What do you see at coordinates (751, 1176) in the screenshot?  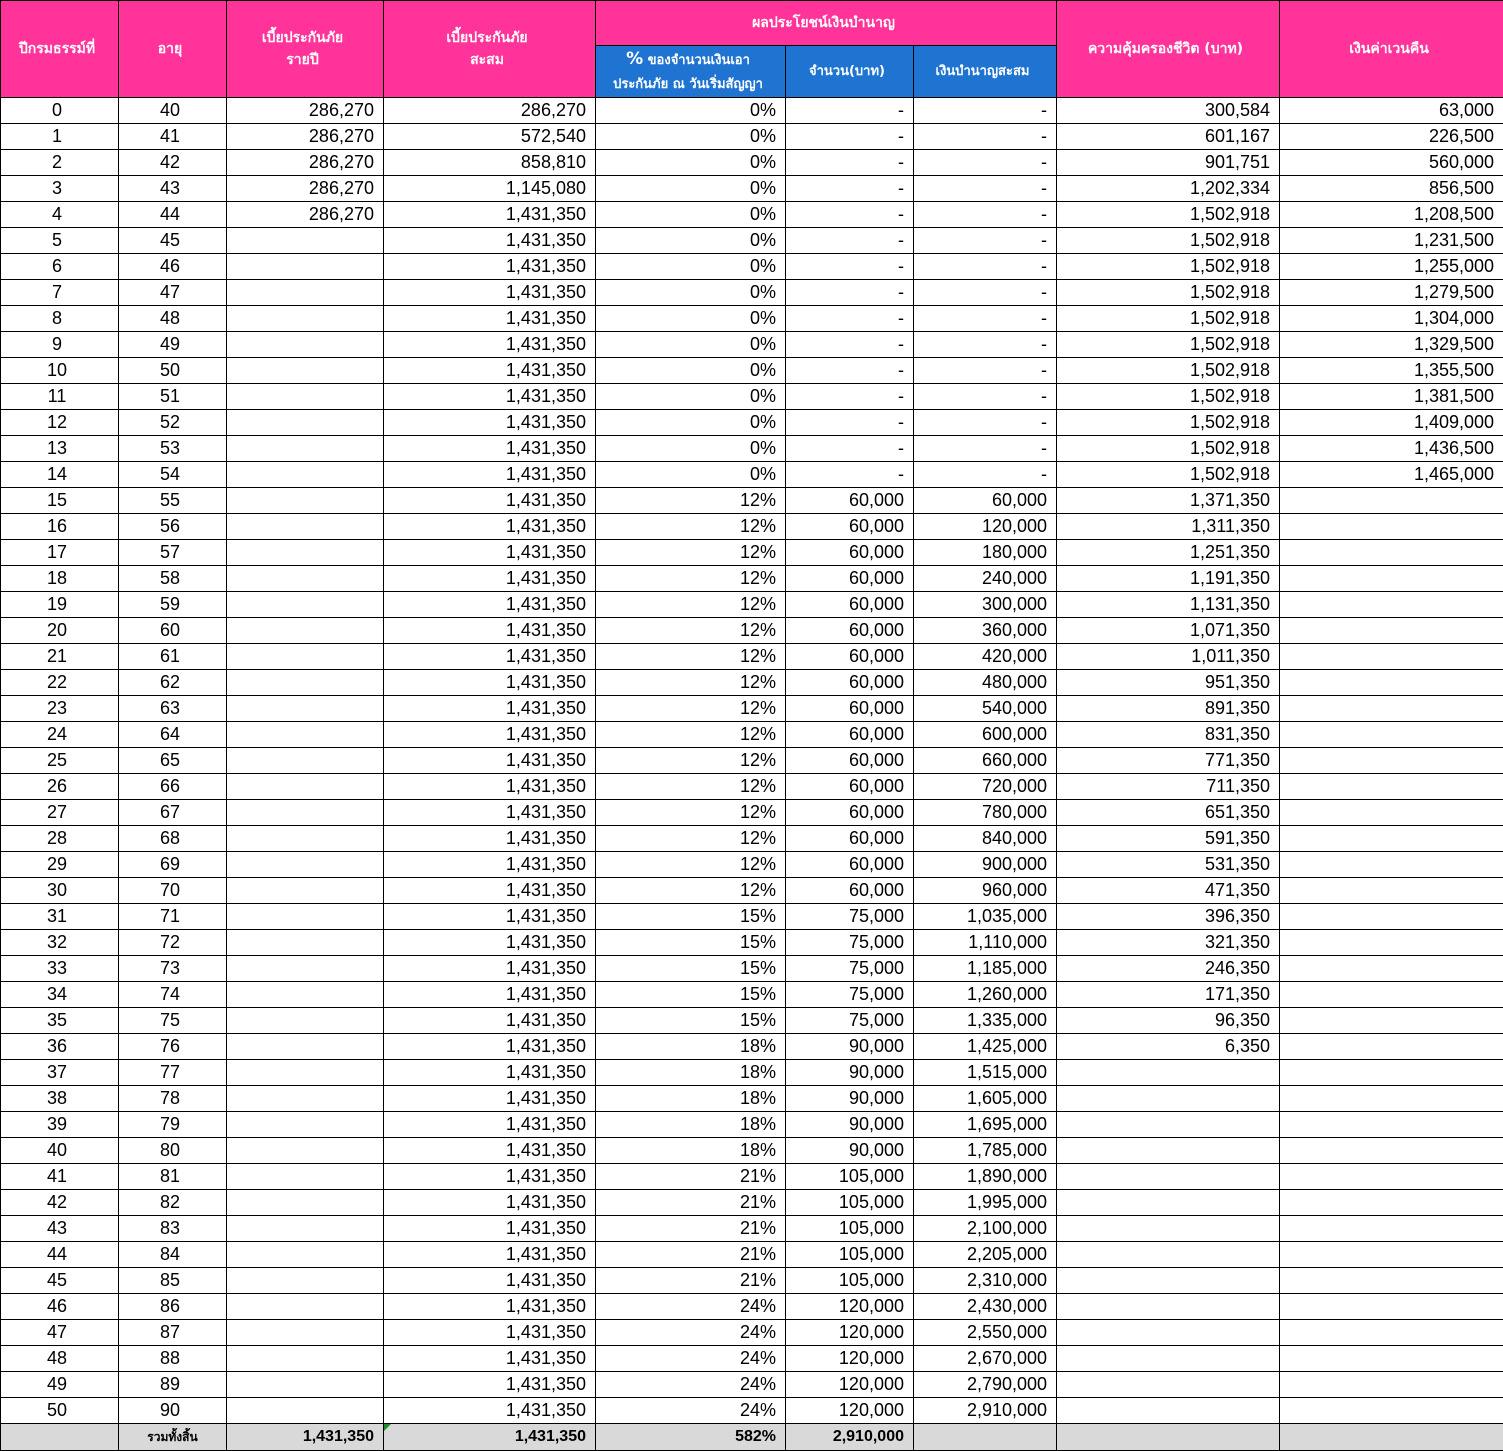 I see `table-row: 41 81 1,431,350 21% 105,000 1,890,000` at bounding box center [751, 1176].